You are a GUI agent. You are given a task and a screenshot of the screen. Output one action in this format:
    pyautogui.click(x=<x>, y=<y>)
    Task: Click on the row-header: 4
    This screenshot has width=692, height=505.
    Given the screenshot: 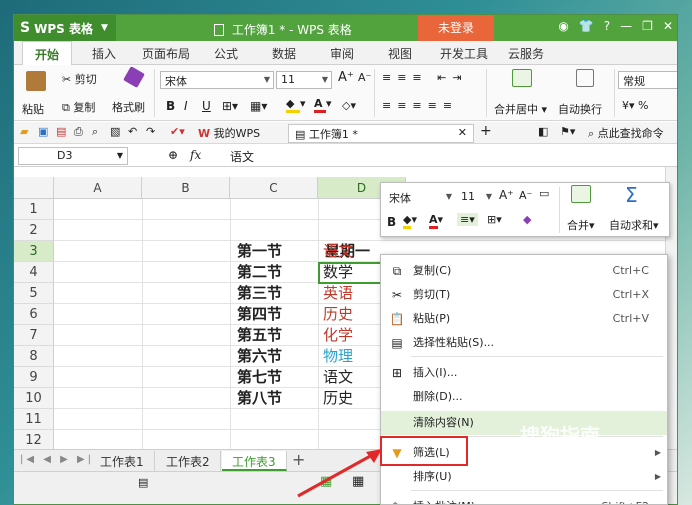 What is the action you would take?
    pyautogui.click(x=34, y=272)
    